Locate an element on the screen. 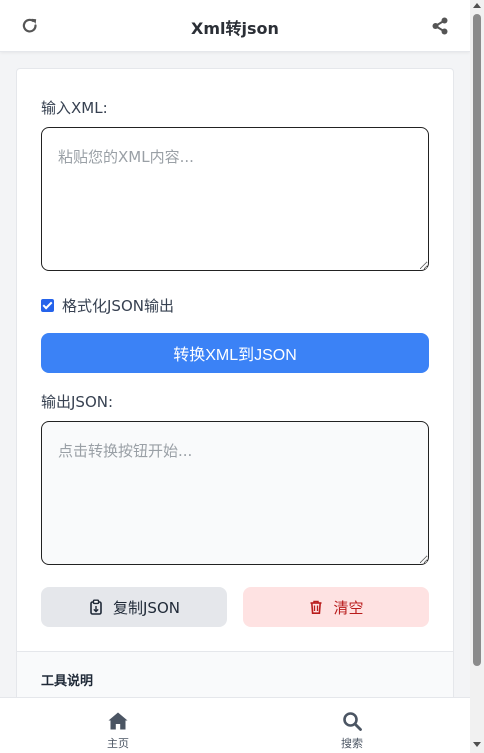  format-json-checkbox is located at coordinates (47, 305).